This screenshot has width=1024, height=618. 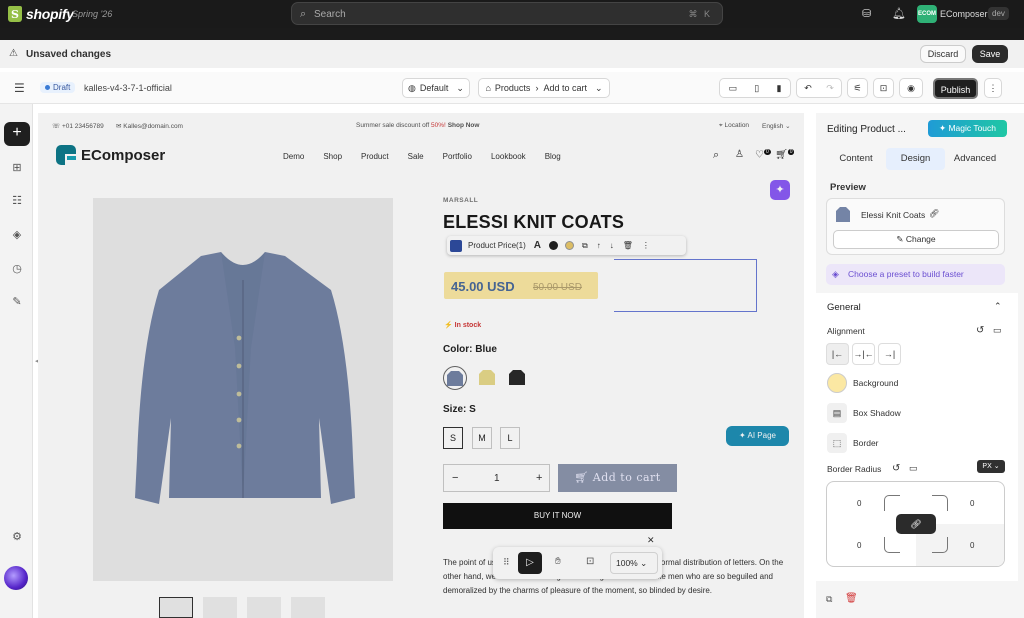 I want to click on stack-icon: ◈, so click(x=17, y=235).